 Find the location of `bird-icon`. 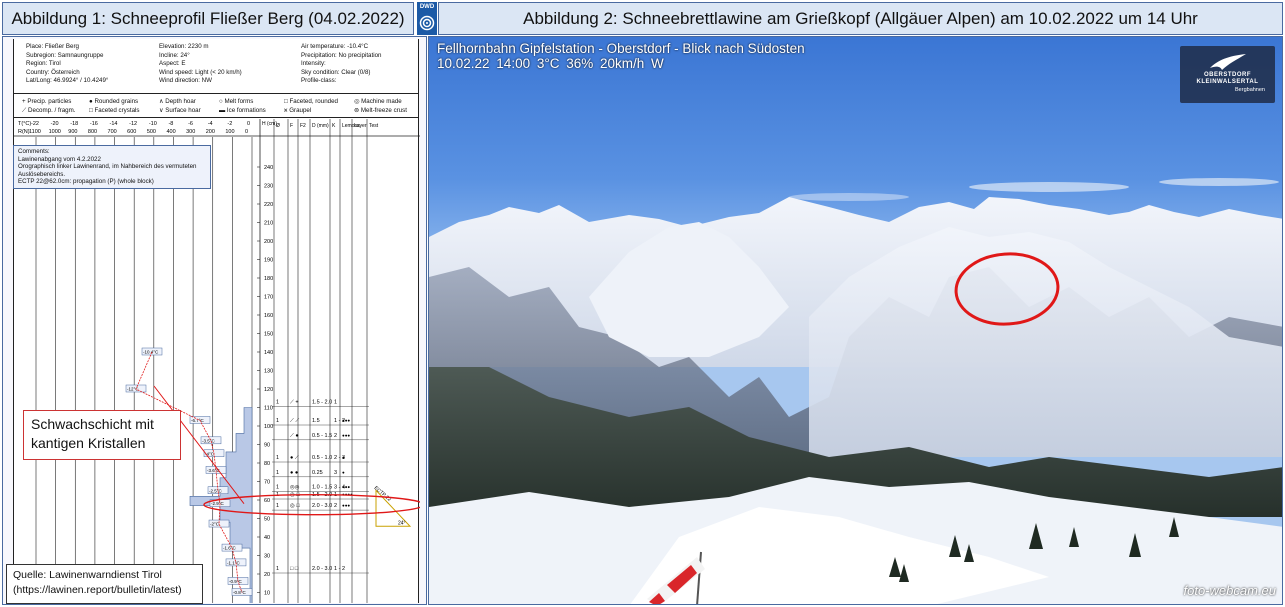

bird-icon is located at coordinates (1228, 62).